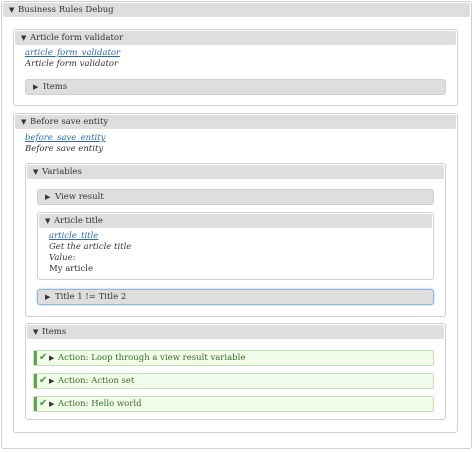 The width and height of the screenshot is (474, 452). What do you see at coordinates (91, 297) in the screenshot?
I see `condition-label: Title 1 != Title 2` at bounding box center [91, 297].